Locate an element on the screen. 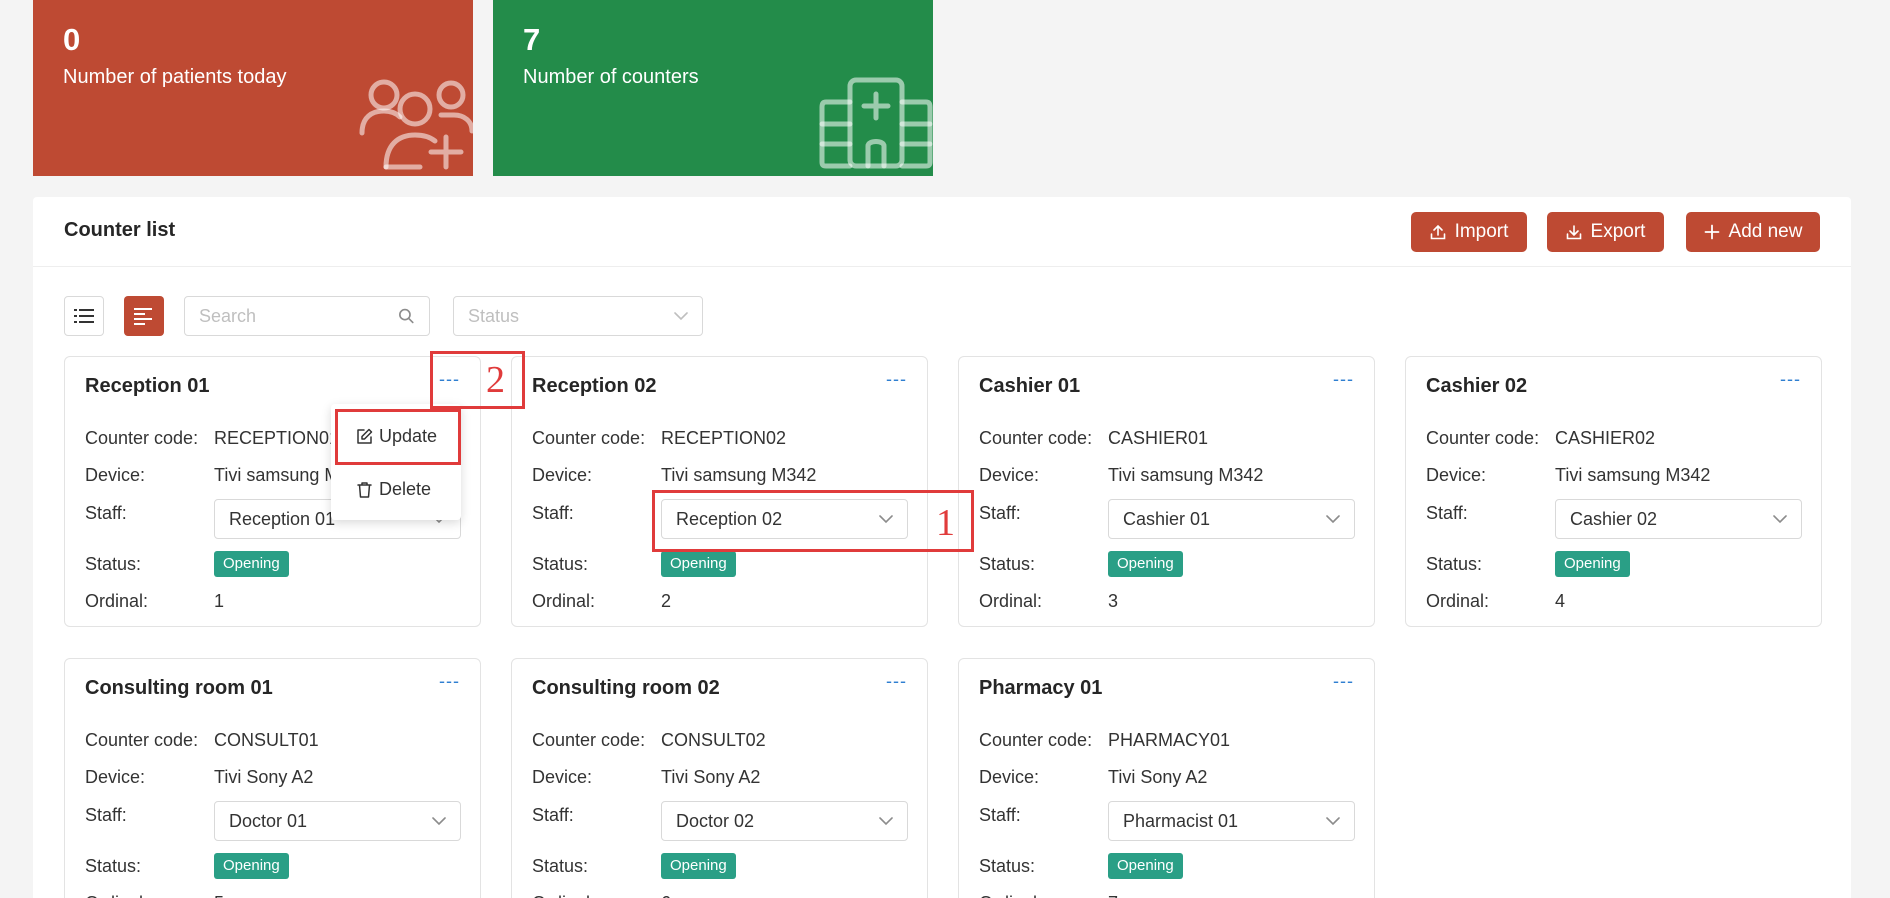  align-left-icon is located at coordinates (143, 316).